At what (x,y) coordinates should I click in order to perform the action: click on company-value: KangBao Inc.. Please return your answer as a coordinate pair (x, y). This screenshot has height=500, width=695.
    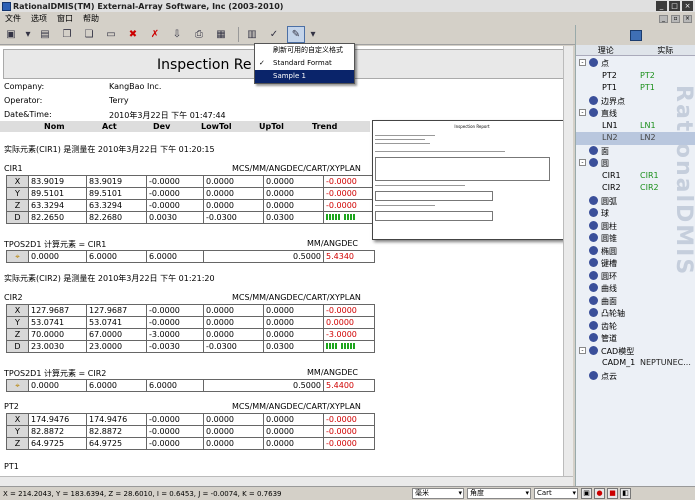
    Looking at the image, I should click on (135, 86).